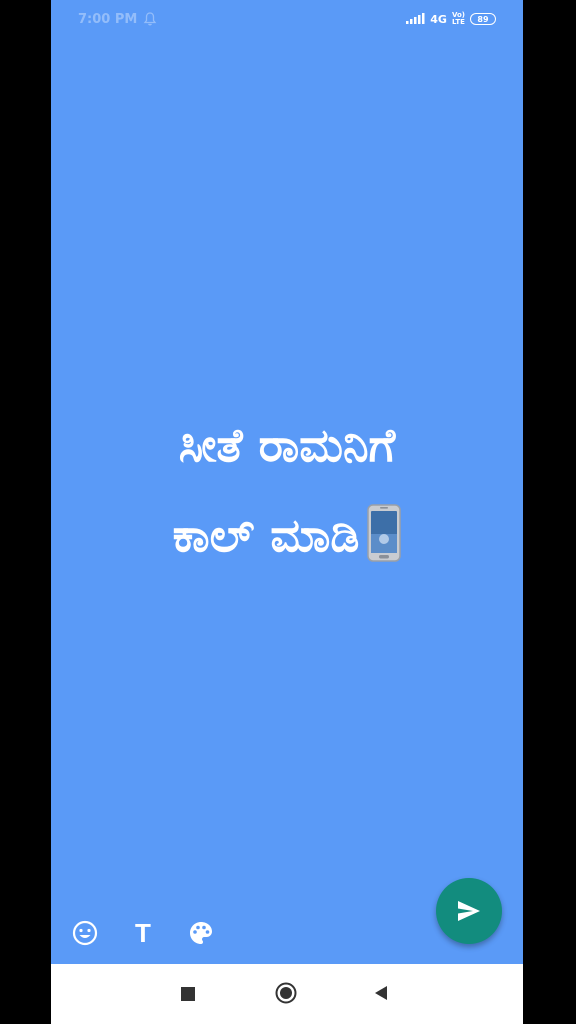 This screenshot has height=1024, width=576. Describe the element at coordinates (266, 535) in the screenshot. I see `status-text-line-2: ಕಾಲ್ ಮಾಡಿ` at that location.